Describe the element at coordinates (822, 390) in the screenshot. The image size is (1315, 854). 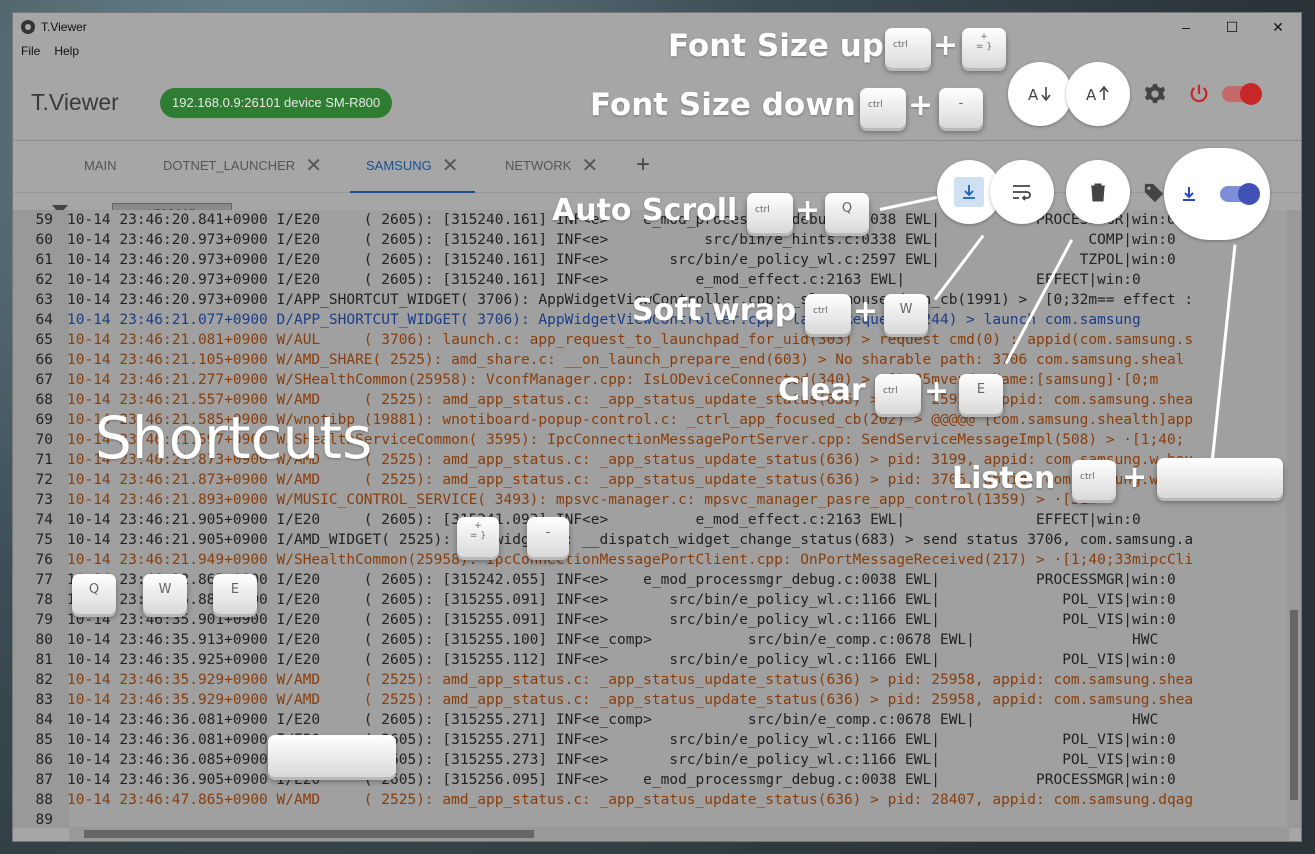
I see `clear-label: Clear` at that location.